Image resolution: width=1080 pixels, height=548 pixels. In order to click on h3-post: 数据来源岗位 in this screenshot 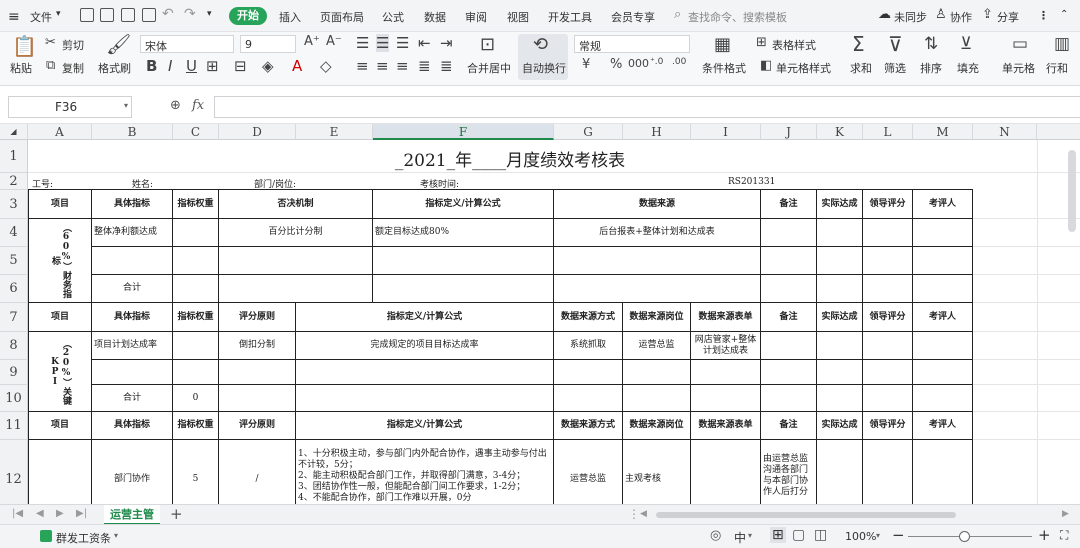, I will do `click(657, 426)`.